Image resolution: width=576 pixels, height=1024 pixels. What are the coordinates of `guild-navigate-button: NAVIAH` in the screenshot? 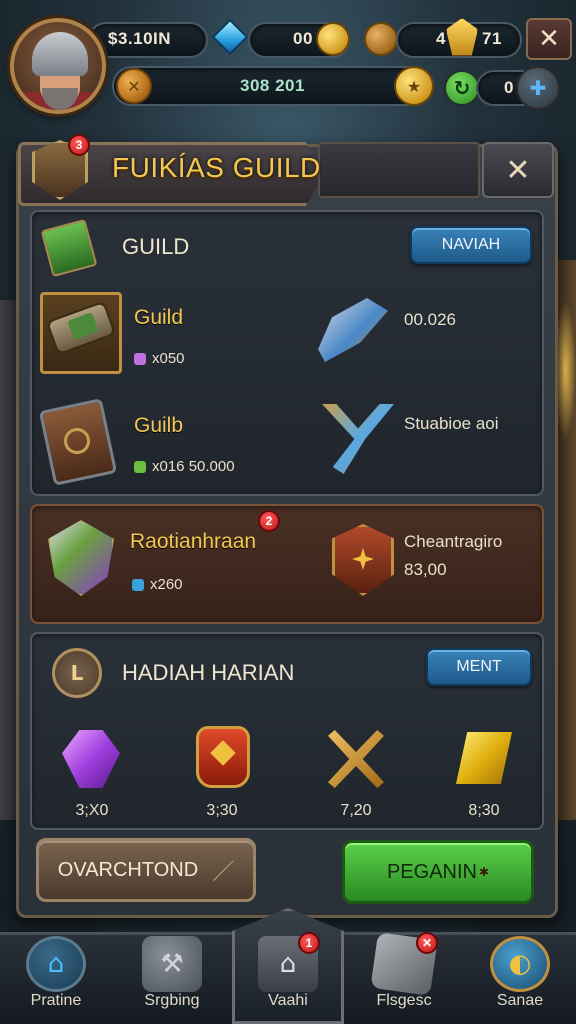 It's located at (471, 245).